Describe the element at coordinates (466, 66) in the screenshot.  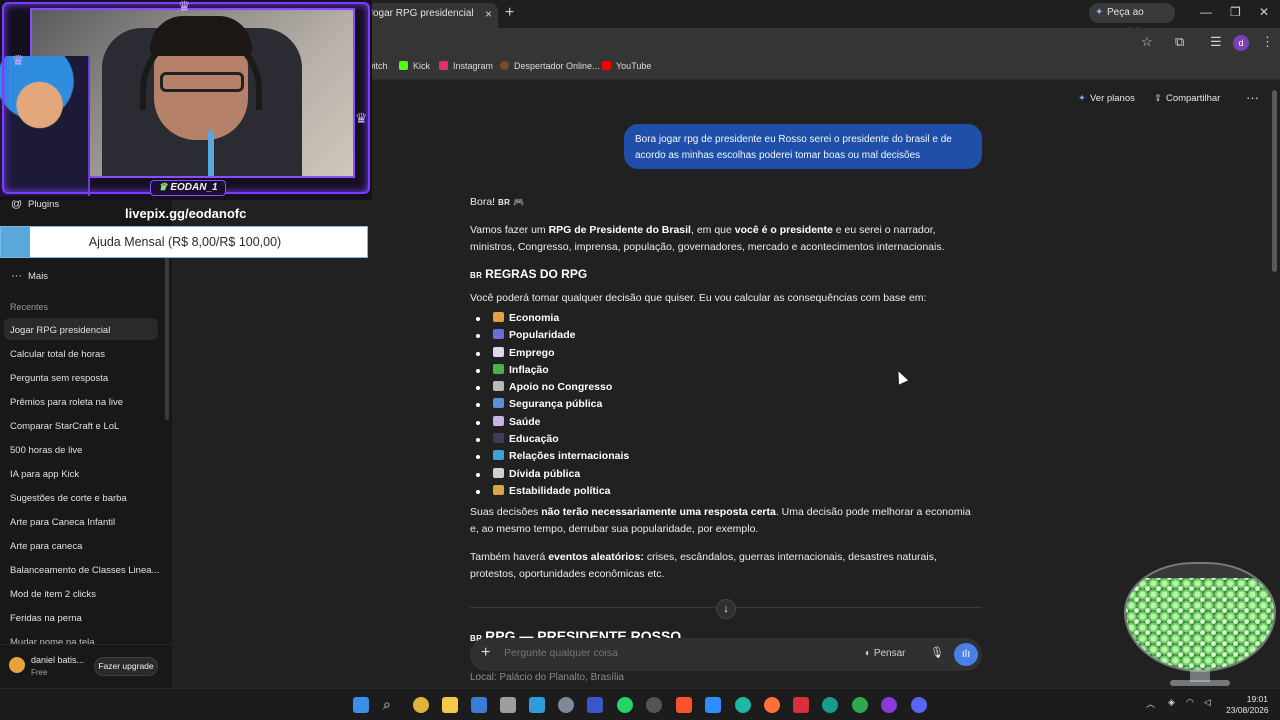
I see `bookmark-instagram: Instagram` at that location.